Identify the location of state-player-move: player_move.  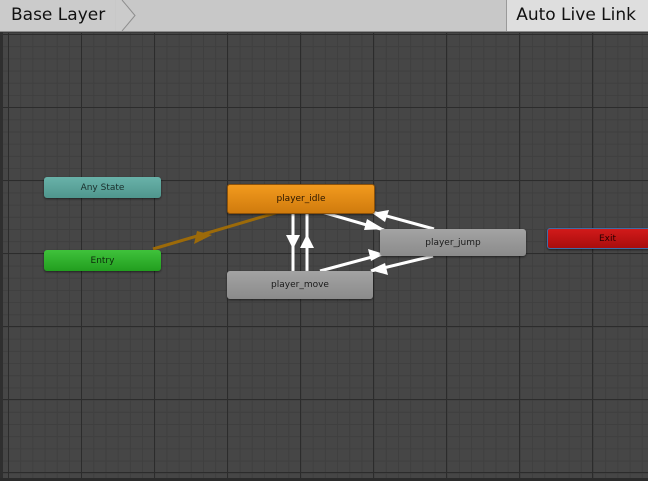
(300, 285).